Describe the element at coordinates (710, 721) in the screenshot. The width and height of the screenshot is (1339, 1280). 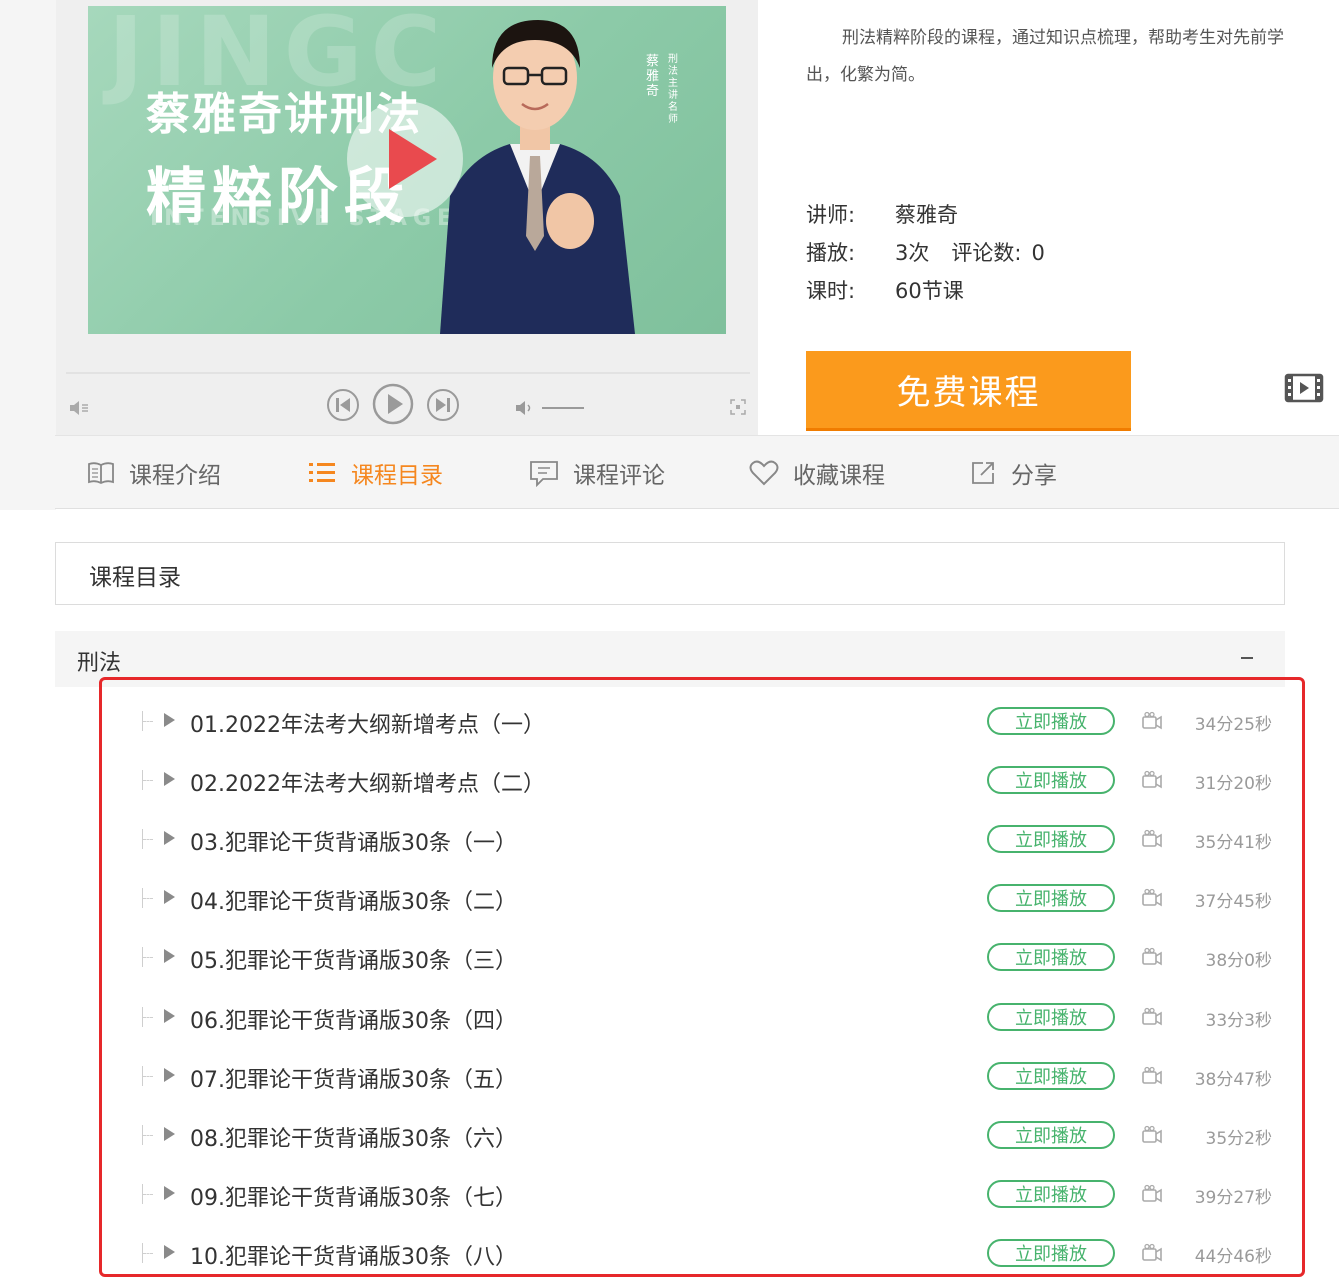
I see `lesson-row: 01.2022年法考大纲新增考点（一） 立即播放 34分25秒` at that location.